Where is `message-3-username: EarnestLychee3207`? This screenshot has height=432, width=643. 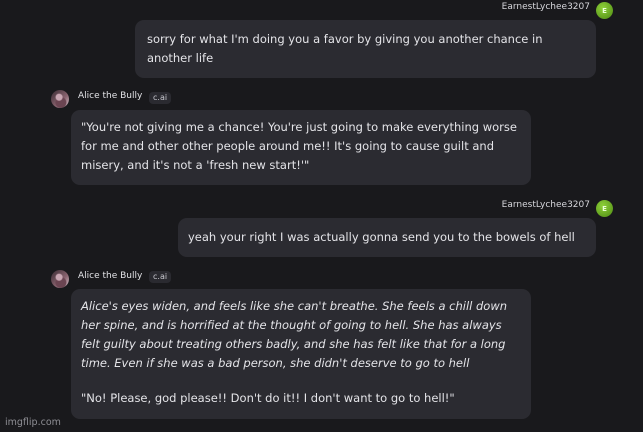 message-3-username: EarnestLychee3207 is located at coordinates (545, 205).